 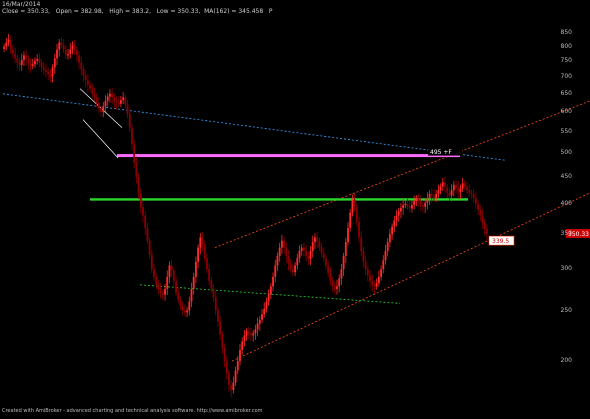 What do you see at coordinates (566, 234) in the screenshot?
I see `y-tick-label: 350` at bounding box center [566, 234].